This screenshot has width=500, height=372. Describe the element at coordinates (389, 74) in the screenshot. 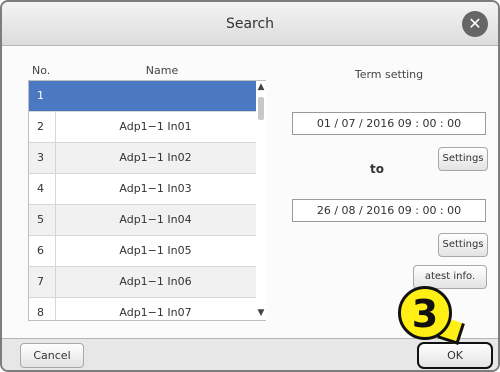

I see `term-setting-label: Term setting` at that location.